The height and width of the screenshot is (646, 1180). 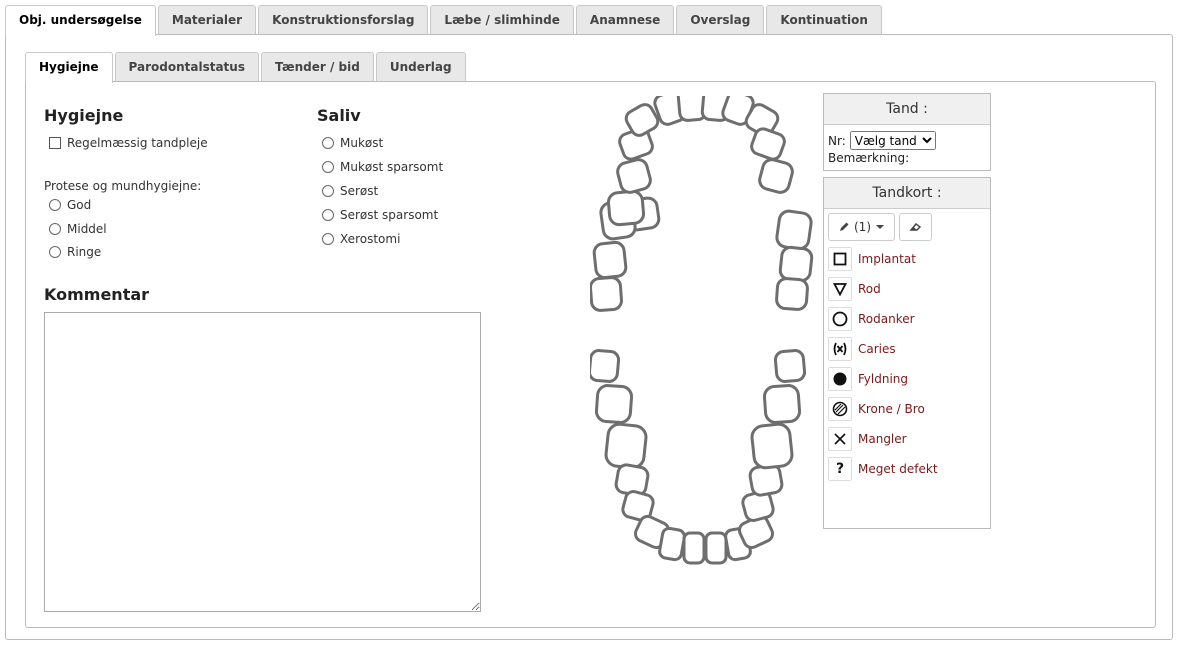 I want to click on radio-mukost: Mukøst, so click(x=352, y=143).